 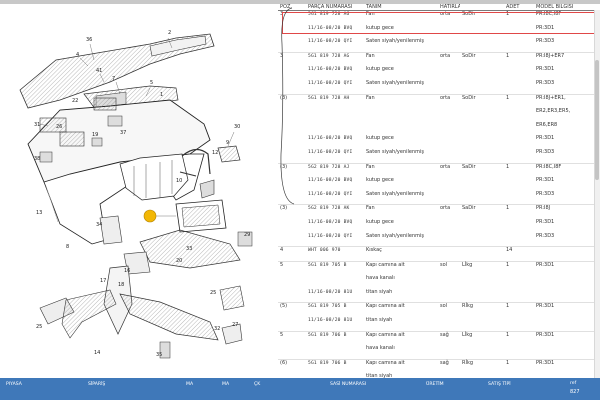 What do you see at coordinates (330, 28) in the screenshot?
I see `part-number-cell: 11/16-08/20 BVQ` at bounding box center [330, 28].